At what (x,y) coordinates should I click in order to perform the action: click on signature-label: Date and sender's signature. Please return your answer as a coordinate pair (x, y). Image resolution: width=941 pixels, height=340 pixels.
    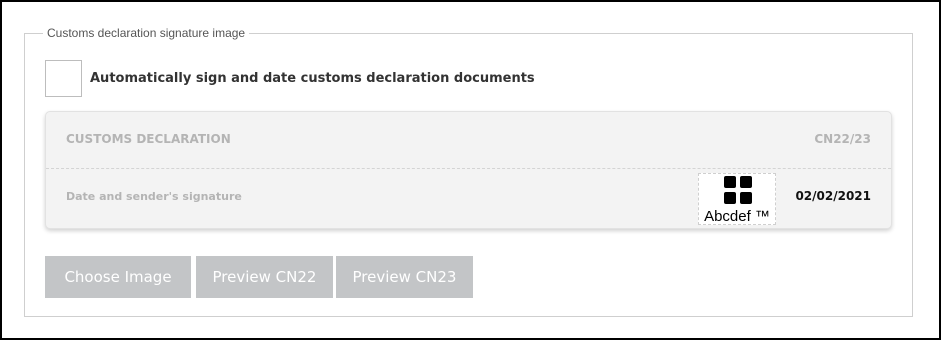
    Looking at the image, I should click on (154, 196).